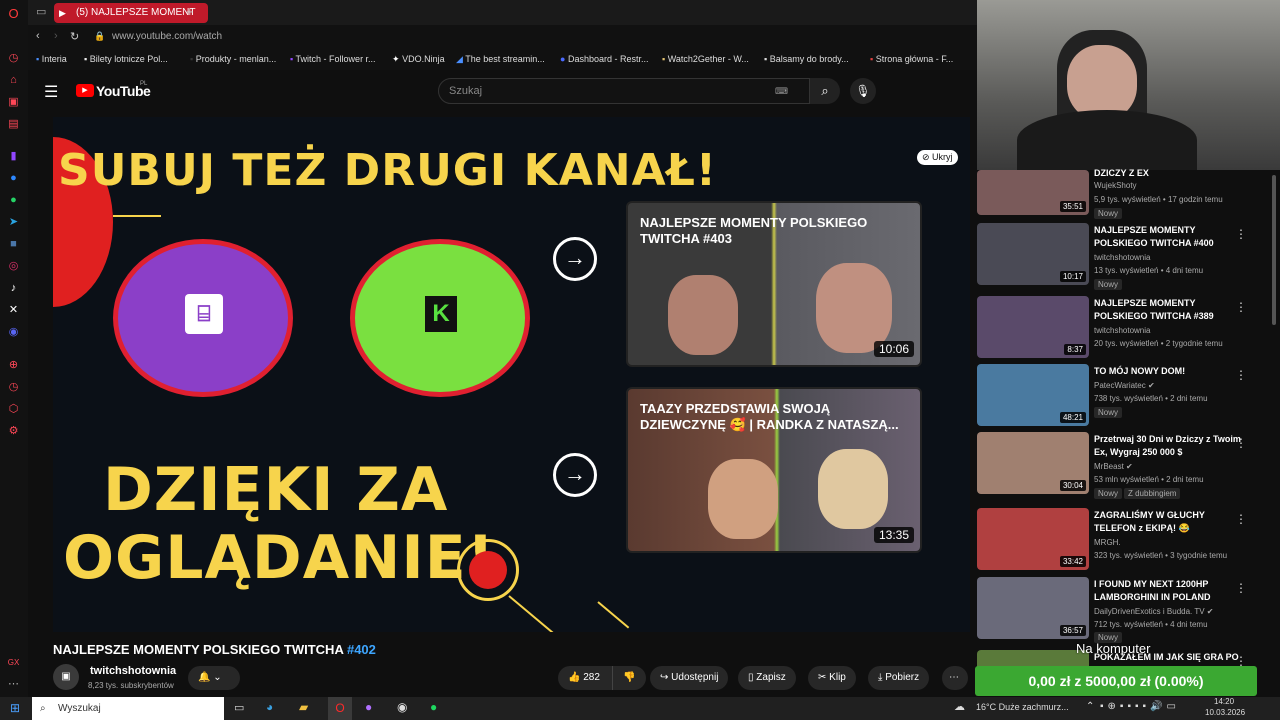 The height and width of the screenshot is (720, 1280). What do you see at coordinates (13, 102) in the screenshot?
I see `sidebar-app-icon: ▣` at bounding box center [13, 102].